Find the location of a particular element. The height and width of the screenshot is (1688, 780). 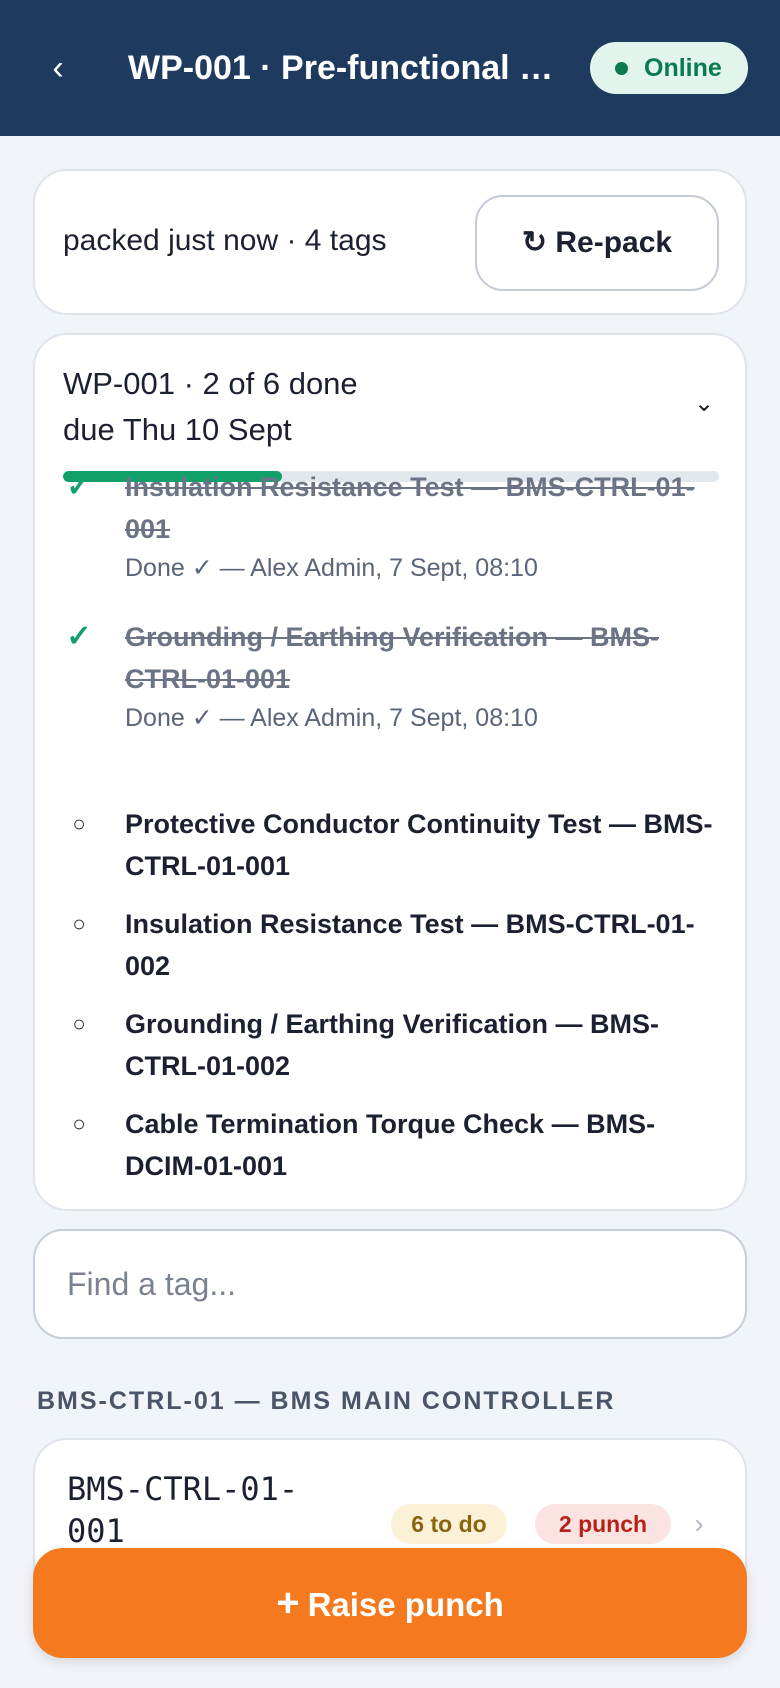

repack-button: ↻ Re-pack is located at coordinates (597, 243).